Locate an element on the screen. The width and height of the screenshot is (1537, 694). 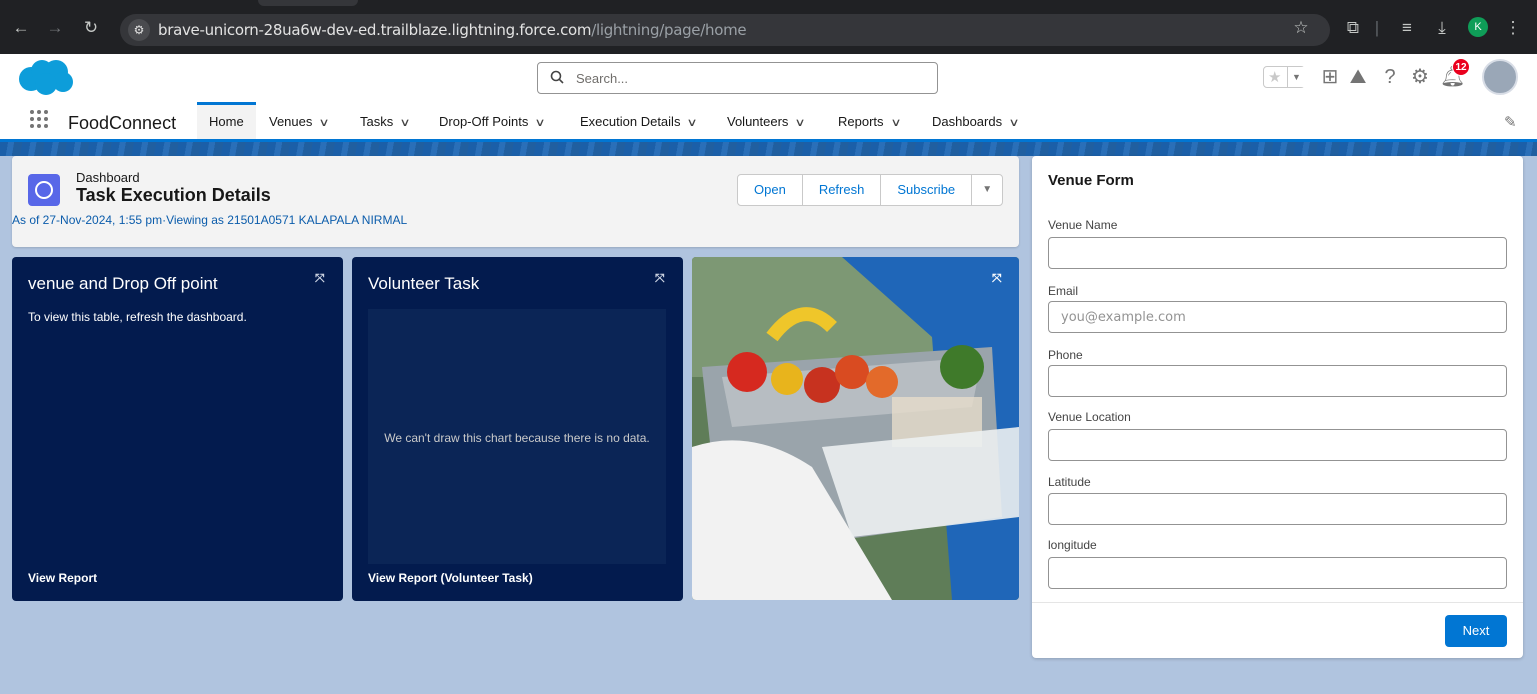
longitude-label: longitude is located at coordinates (1072, 545).